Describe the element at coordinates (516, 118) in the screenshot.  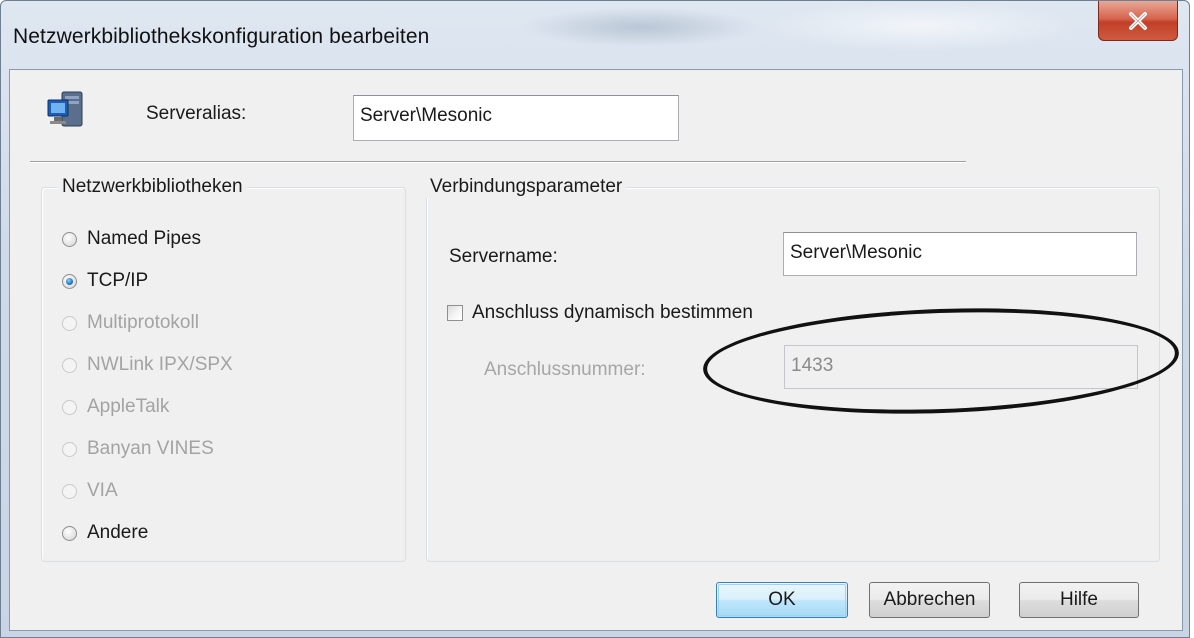
I see `server-alias-input: Server\Mesonic` at that location.